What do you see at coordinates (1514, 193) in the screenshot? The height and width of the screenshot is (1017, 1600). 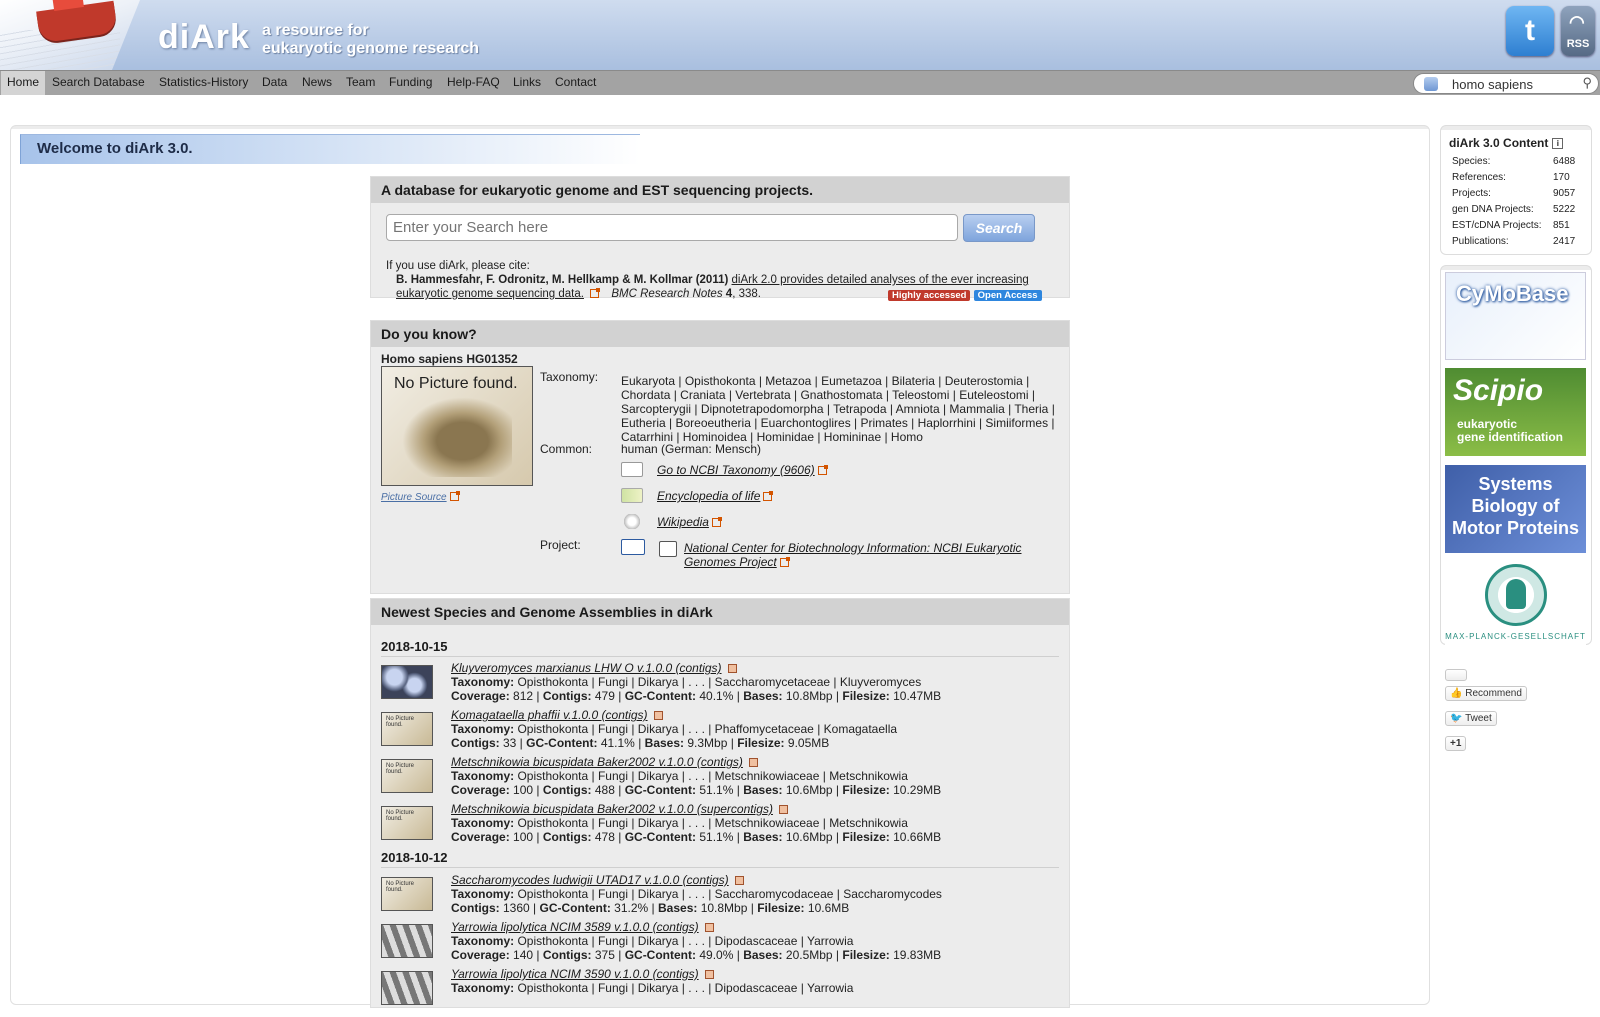 I see `stat-row: Projects: 9057` at bounding box center [1514, 193].